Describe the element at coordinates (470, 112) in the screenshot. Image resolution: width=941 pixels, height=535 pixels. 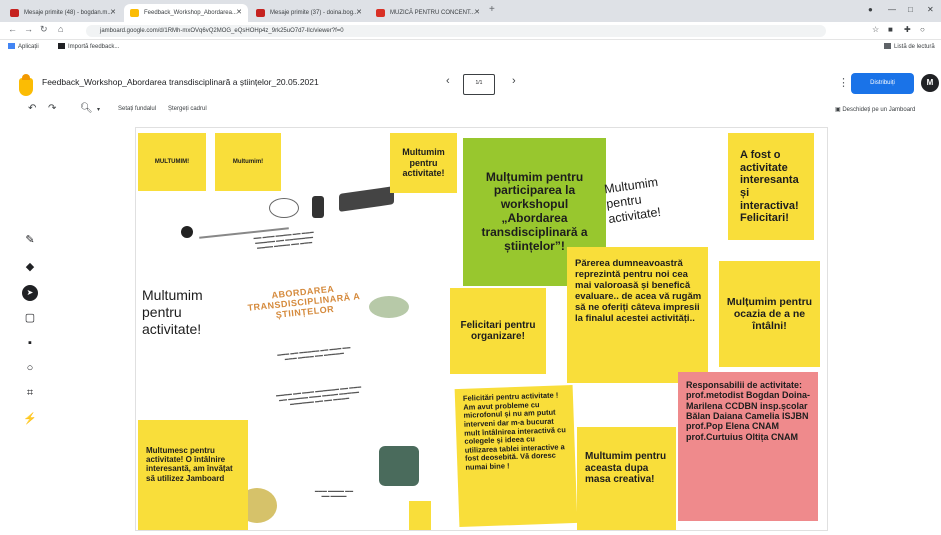
I see `jam-toolbar: ↶ ↷ 🔍︎ ▾ Setați fundalul Ștergeți cadrul` at that location.